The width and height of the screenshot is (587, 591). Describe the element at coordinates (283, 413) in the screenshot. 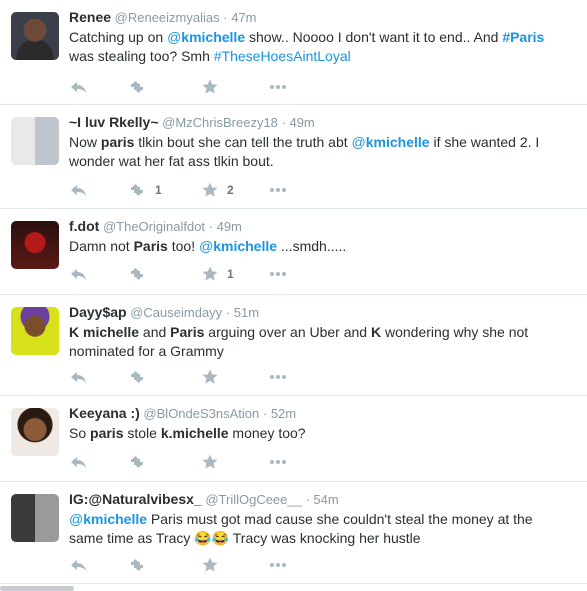

I see `timestamp: 52m` at that location.